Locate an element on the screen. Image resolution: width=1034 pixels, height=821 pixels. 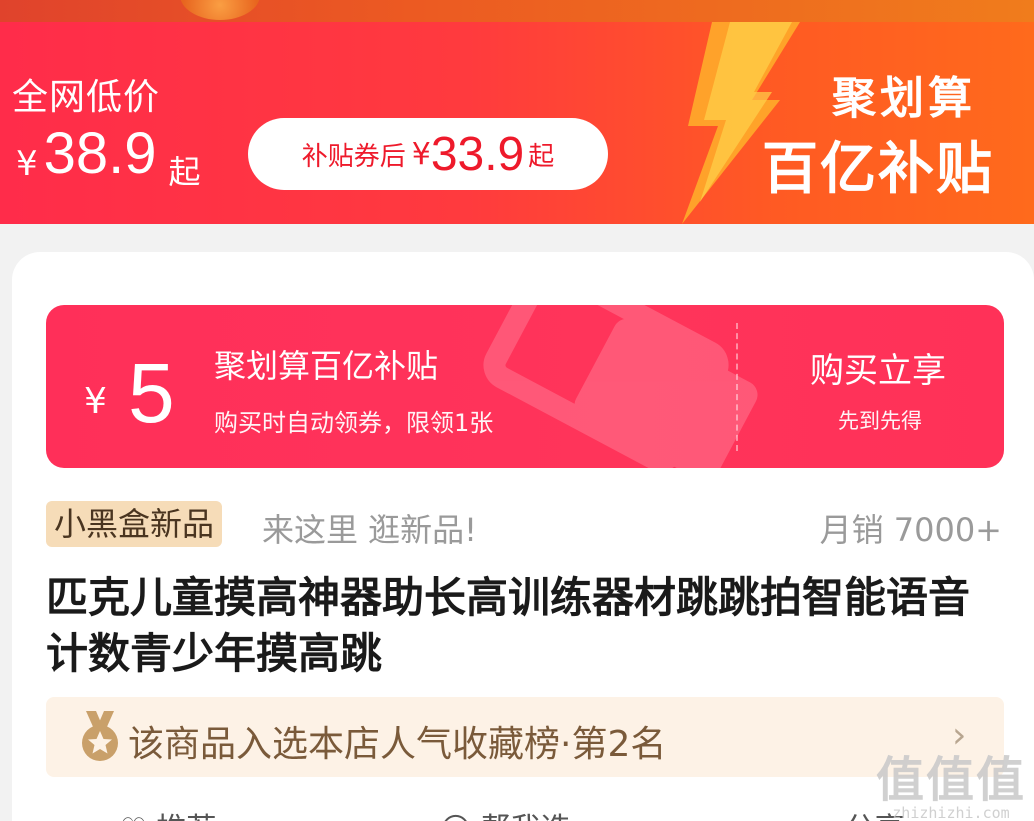
coupon-price-pill: 补贴券后 ¥ 33.9 起 is located at coordinates (428, 154).